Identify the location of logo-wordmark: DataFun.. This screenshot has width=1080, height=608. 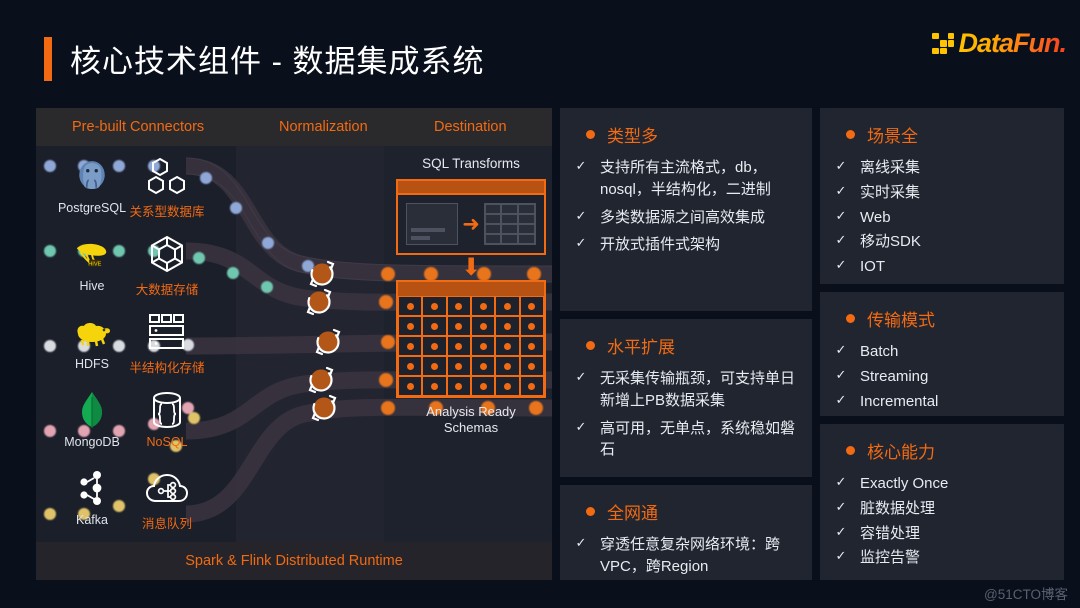
(1012, 43).